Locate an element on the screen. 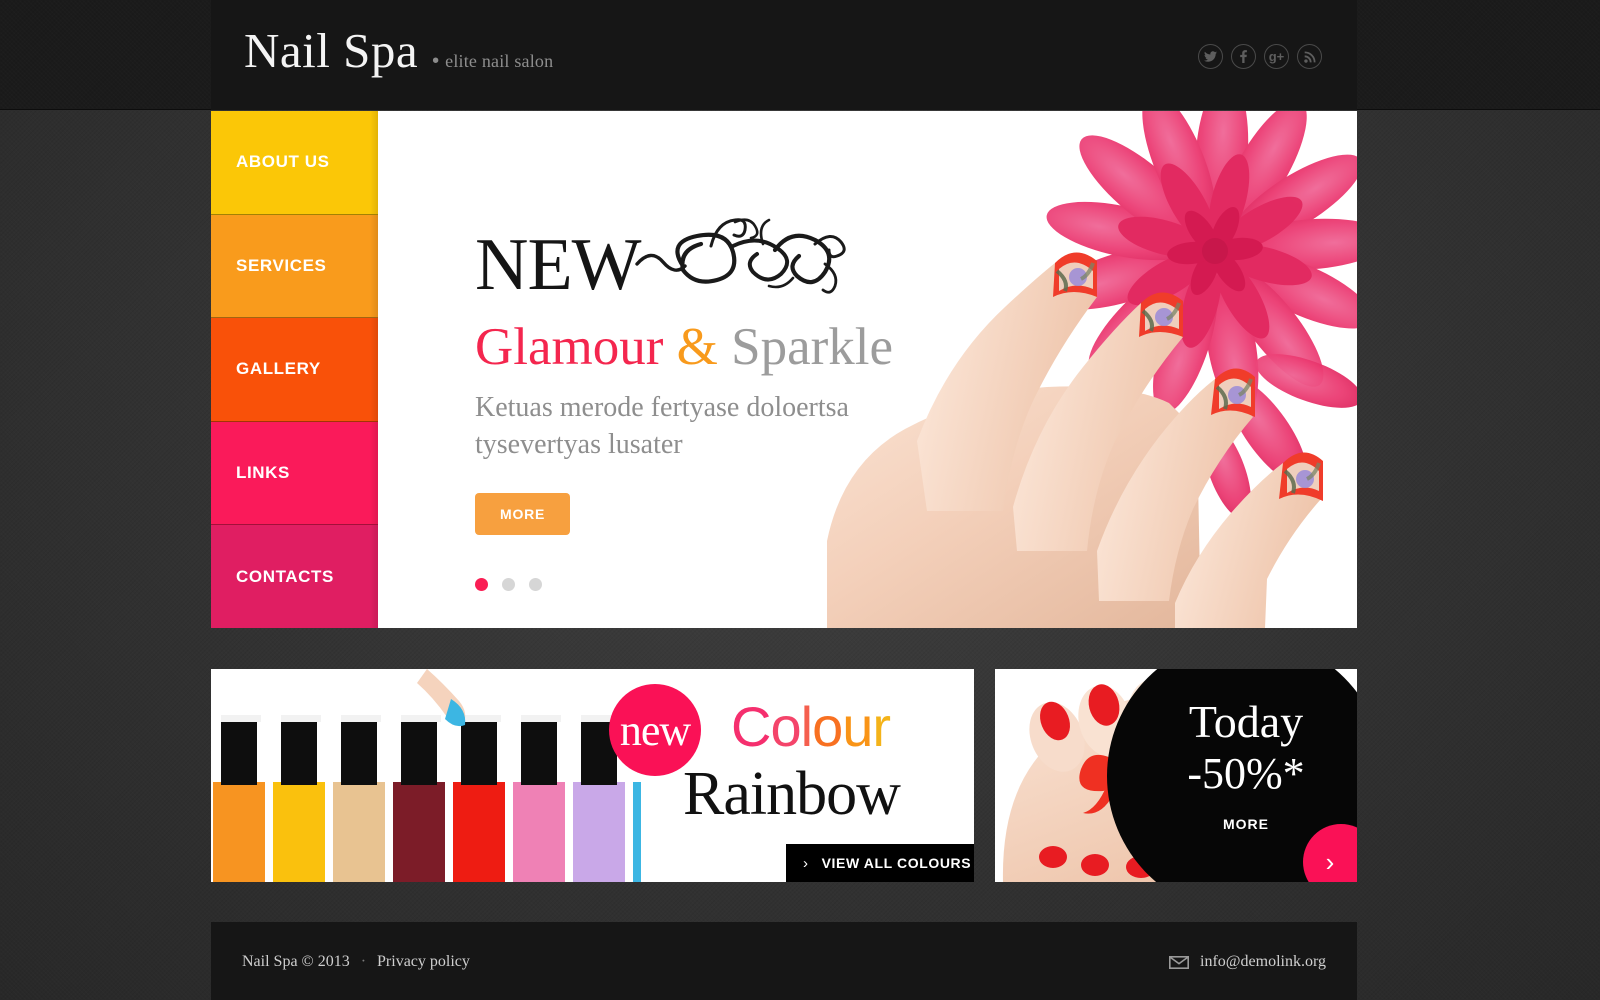 This screenshot has width=1600, height=1000. banner-colour-rainbow: new Colour Rainbow › VIEW ALL COLOURS is located at coordinates (592, 775).